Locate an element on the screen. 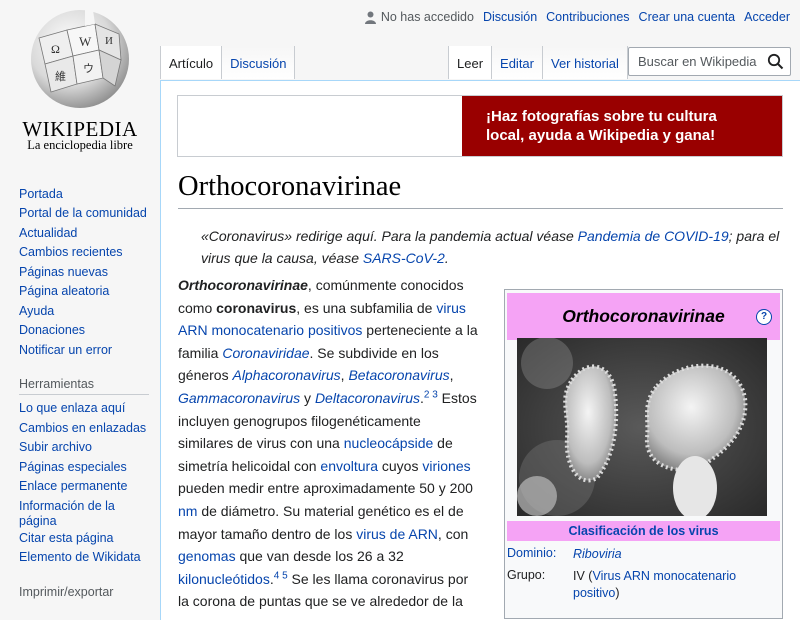 The width and height of the screenshot is (800, 620). login-link: Acceder is located at coordinates (767, 17).